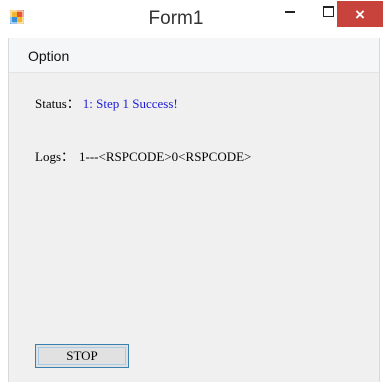 This screenshot has height=390, width=388. What do you see at coordinates (4, 214) in the screenshot?
I see `window-frame-left` at bounding box center [4, 214].